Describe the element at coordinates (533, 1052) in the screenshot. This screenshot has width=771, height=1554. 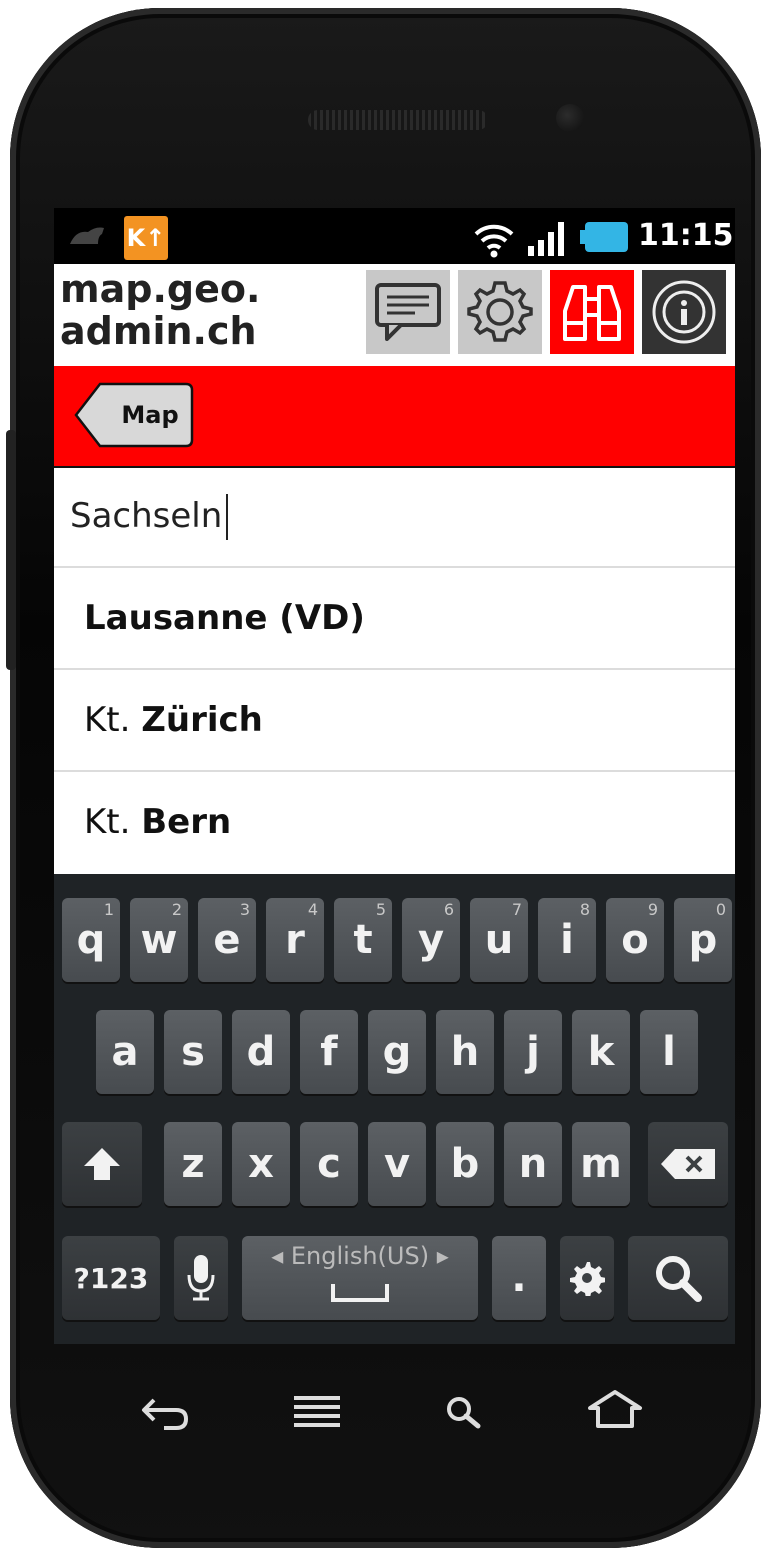
I see `key-j: j` at that location.